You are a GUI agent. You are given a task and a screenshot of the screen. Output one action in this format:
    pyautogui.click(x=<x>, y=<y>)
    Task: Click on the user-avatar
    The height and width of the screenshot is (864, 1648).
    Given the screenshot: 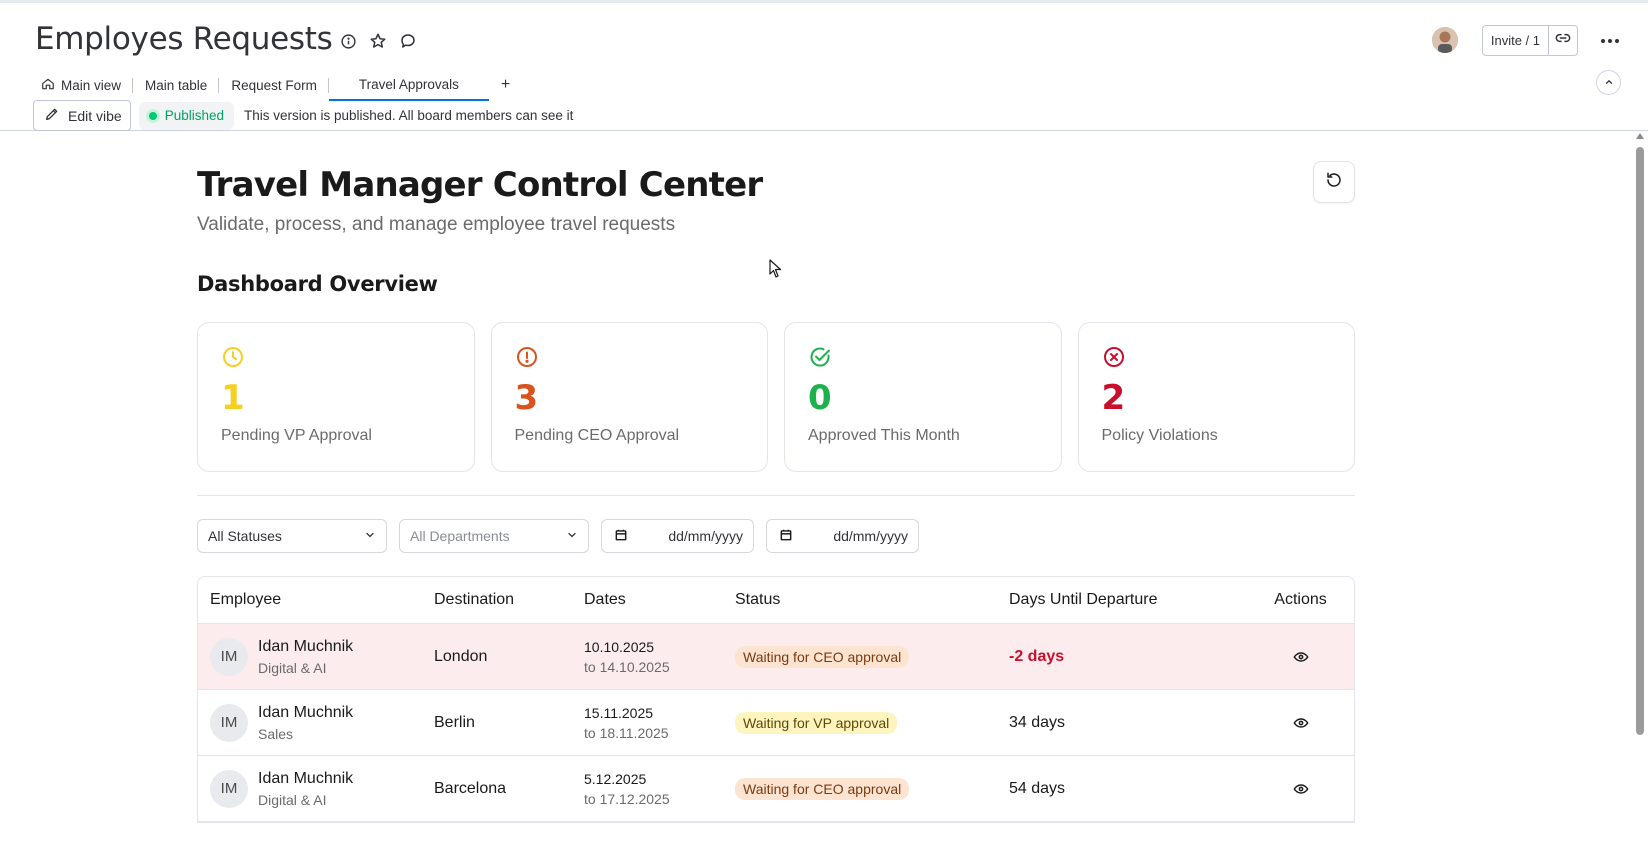 What is the action you would take?
    pyautogui.click(x=1444, y=40)
    